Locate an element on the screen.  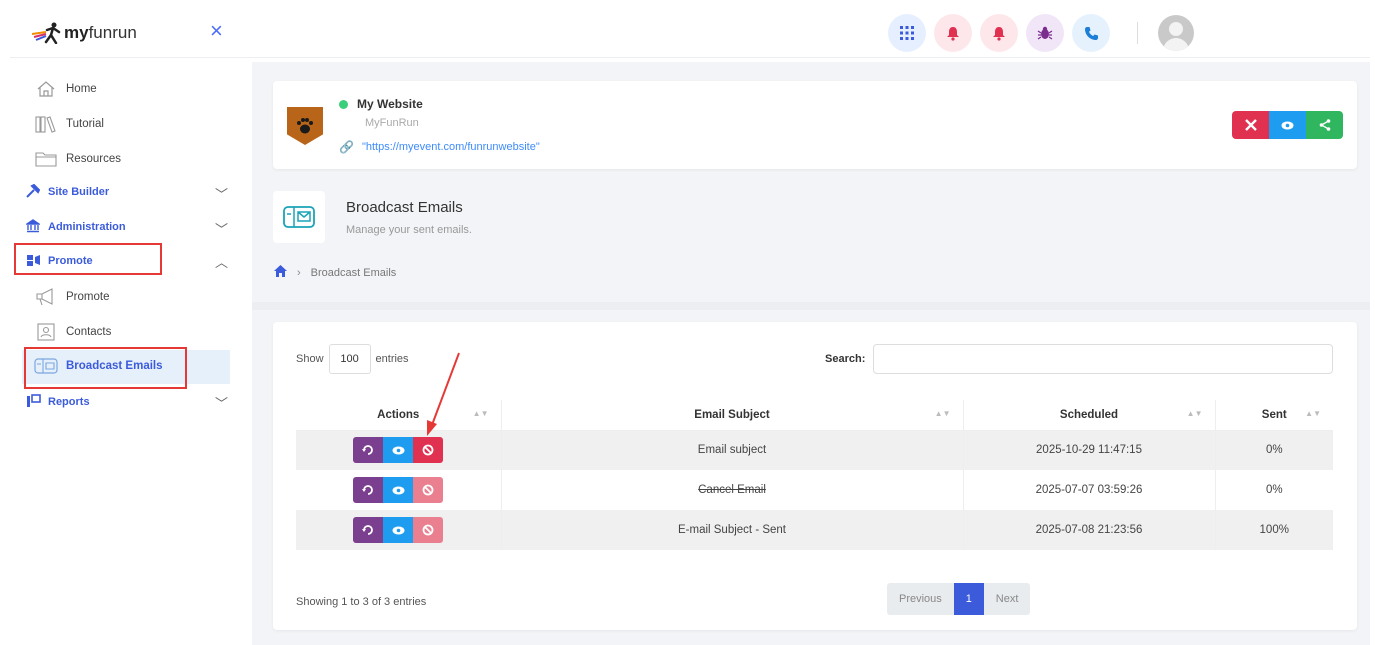
scheduled-cell: 2025-07-08 21:23:56 is located at coordinates (1088, 530).